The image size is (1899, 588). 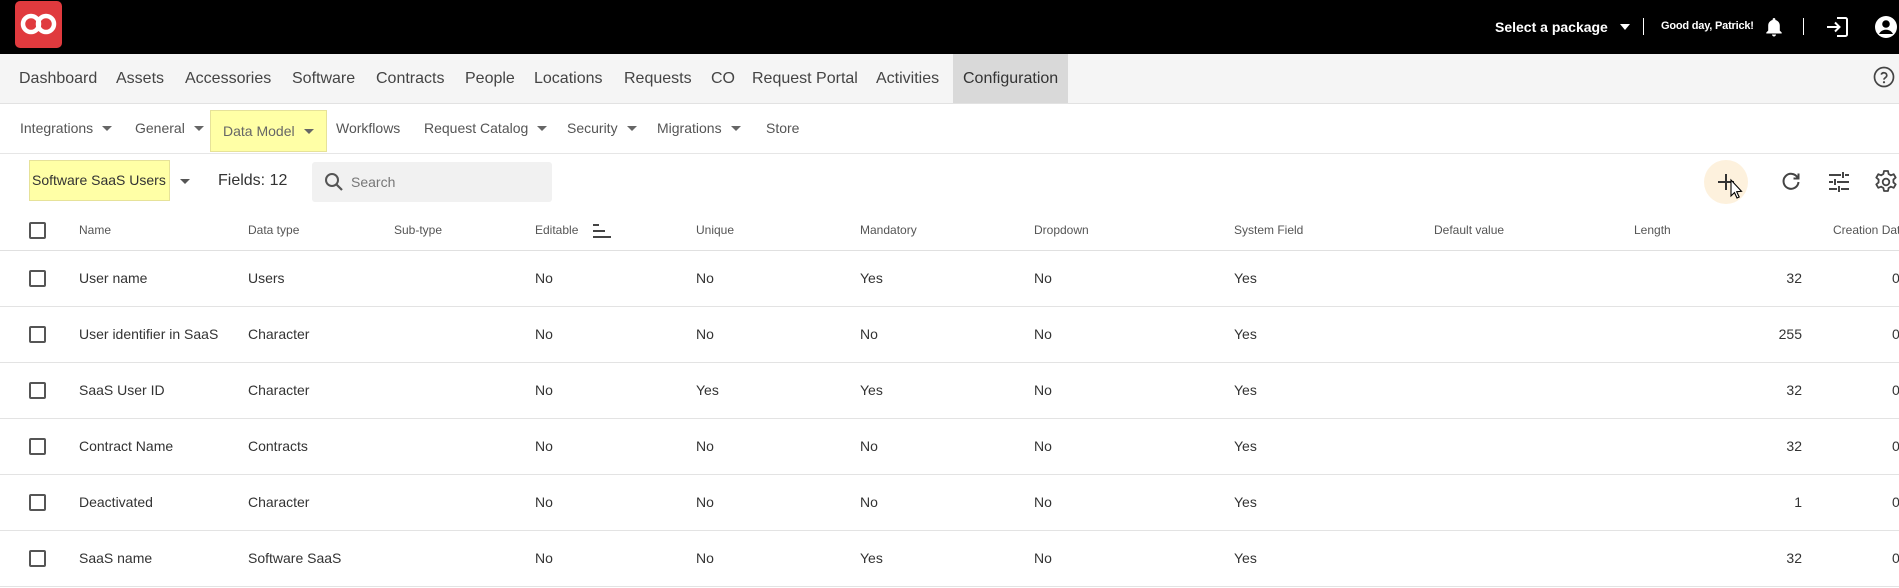 I want to click on cell-unique: Yes, so click(x=707, y=390).